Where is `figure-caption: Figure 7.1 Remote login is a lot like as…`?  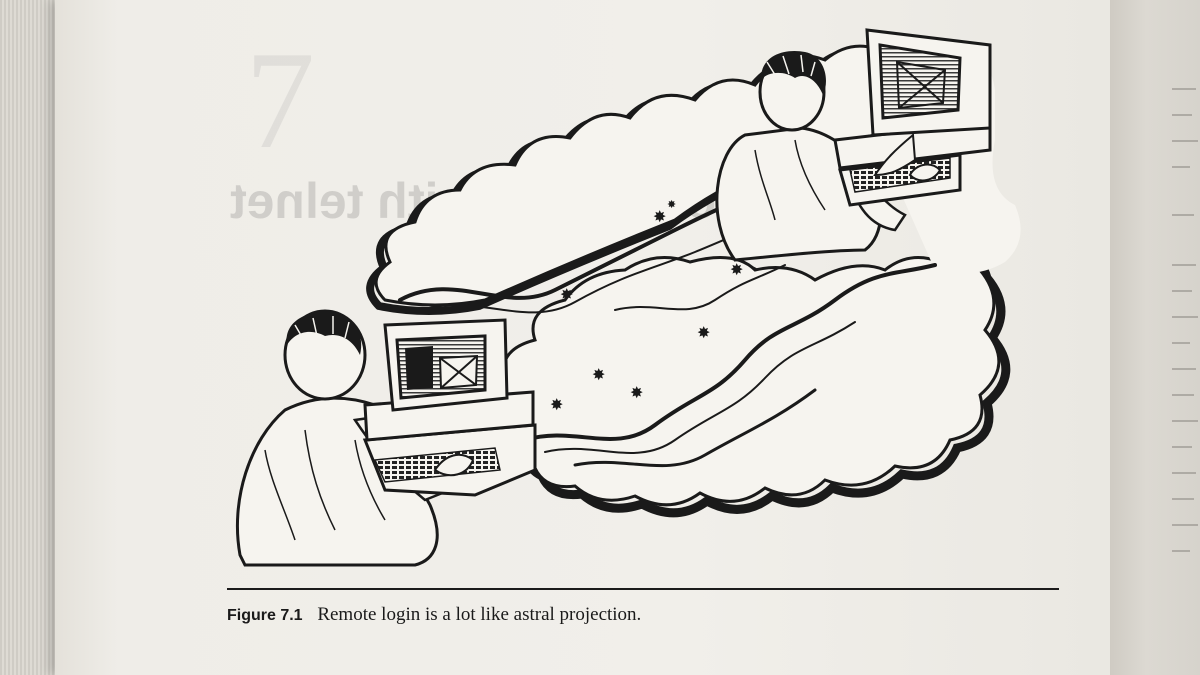 figure-caption: Figure 7.1 Remote login is a lot like as… is located at coordinates (434, 615).